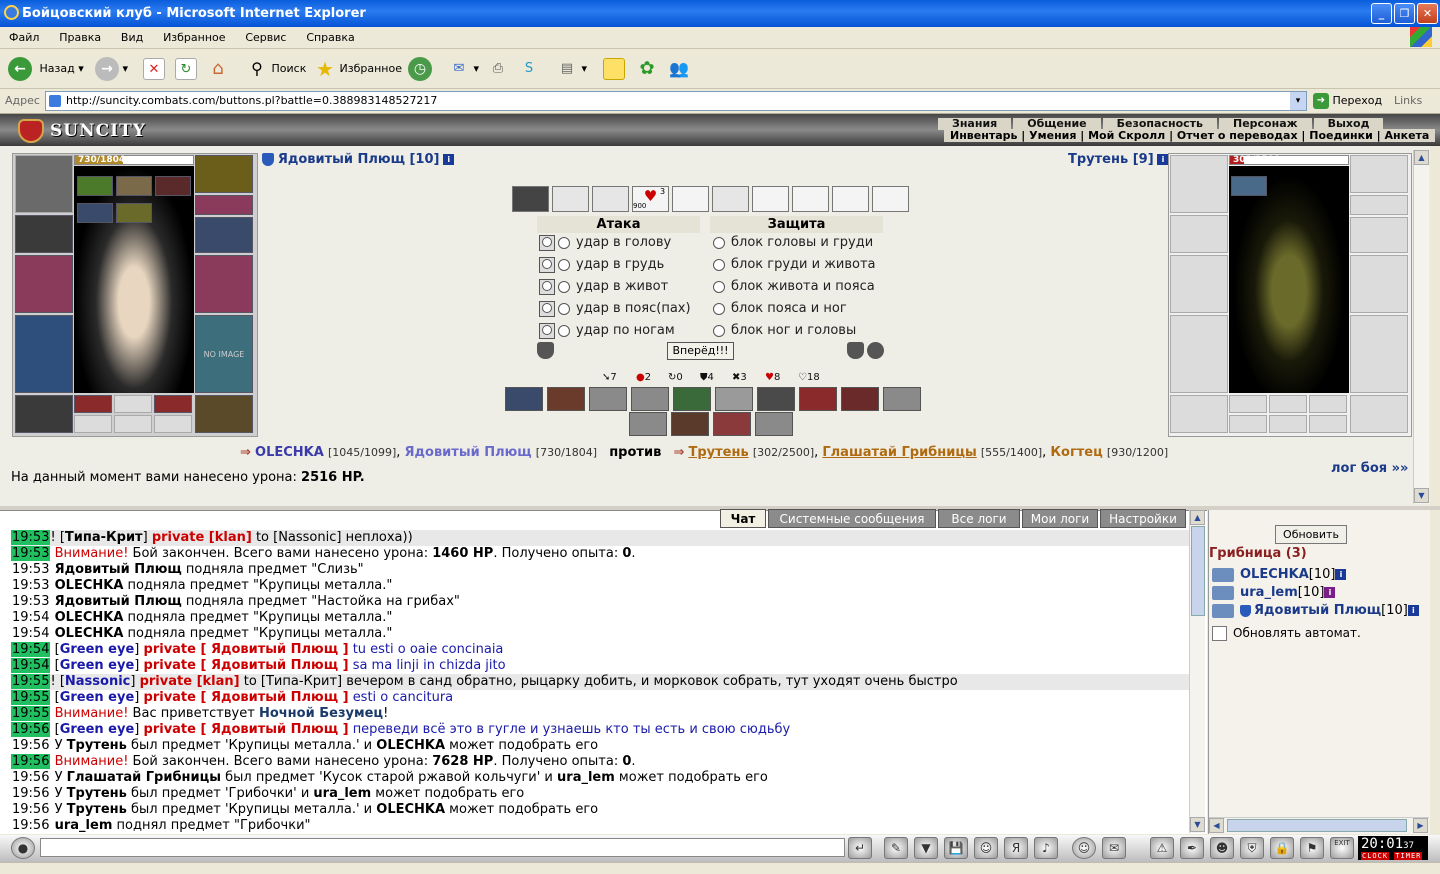  I want to click on battle-log-link: лог боя »», so click(1369, 468).